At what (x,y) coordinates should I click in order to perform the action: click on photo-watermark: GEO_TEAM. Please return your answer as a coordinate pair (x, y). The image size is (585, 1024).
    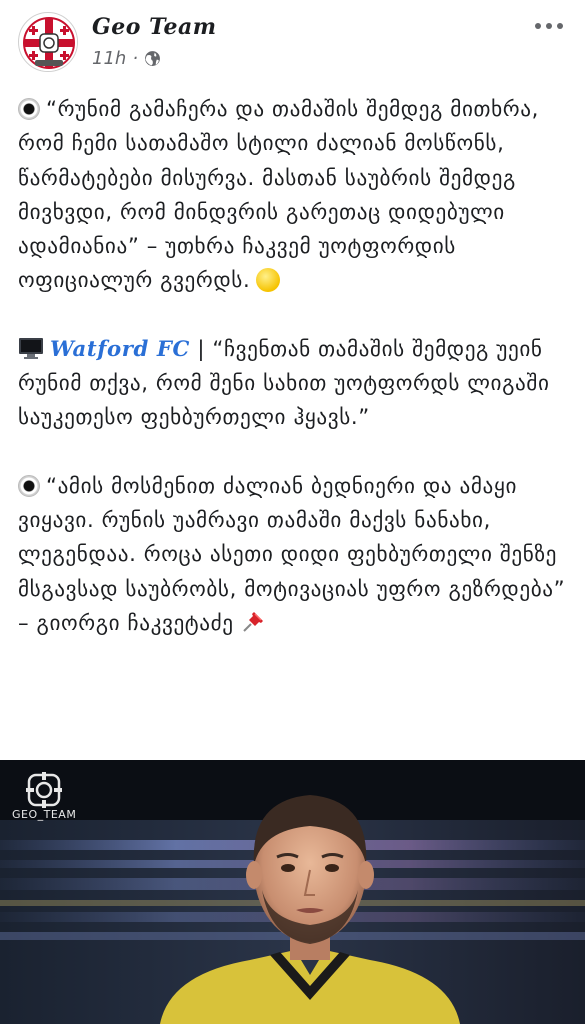
    Looking at the image, I should click on (44, 796).